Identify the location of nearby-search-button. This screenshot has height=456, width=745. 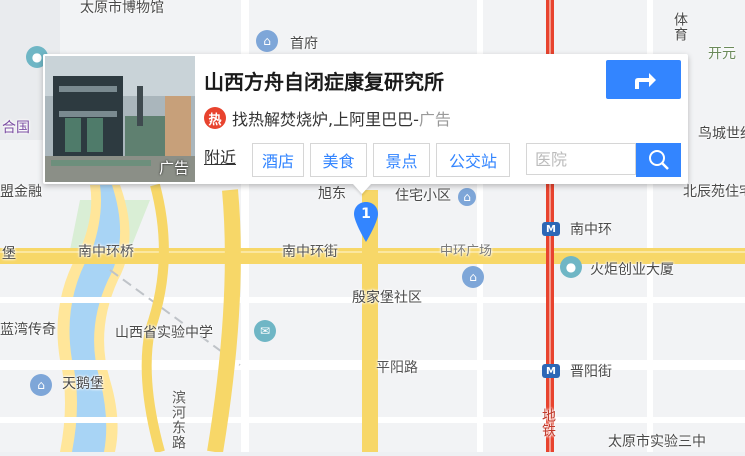
(658, 160).